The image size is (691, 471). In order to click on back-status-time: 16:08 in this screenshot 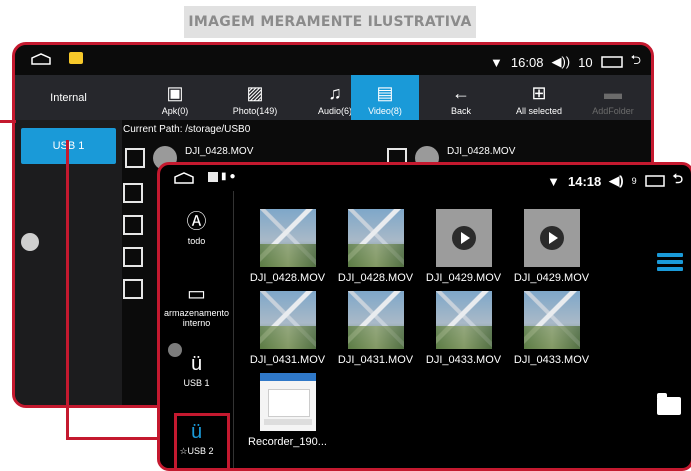, I will do `click(527, 62)`.